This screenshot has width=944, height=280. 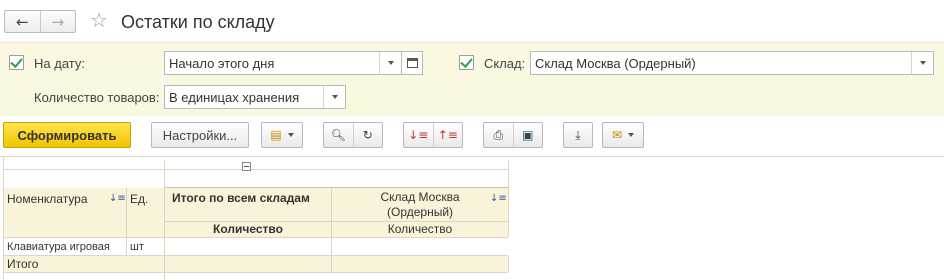 I want to click on forward-button: →, so click(x=57, y=21).